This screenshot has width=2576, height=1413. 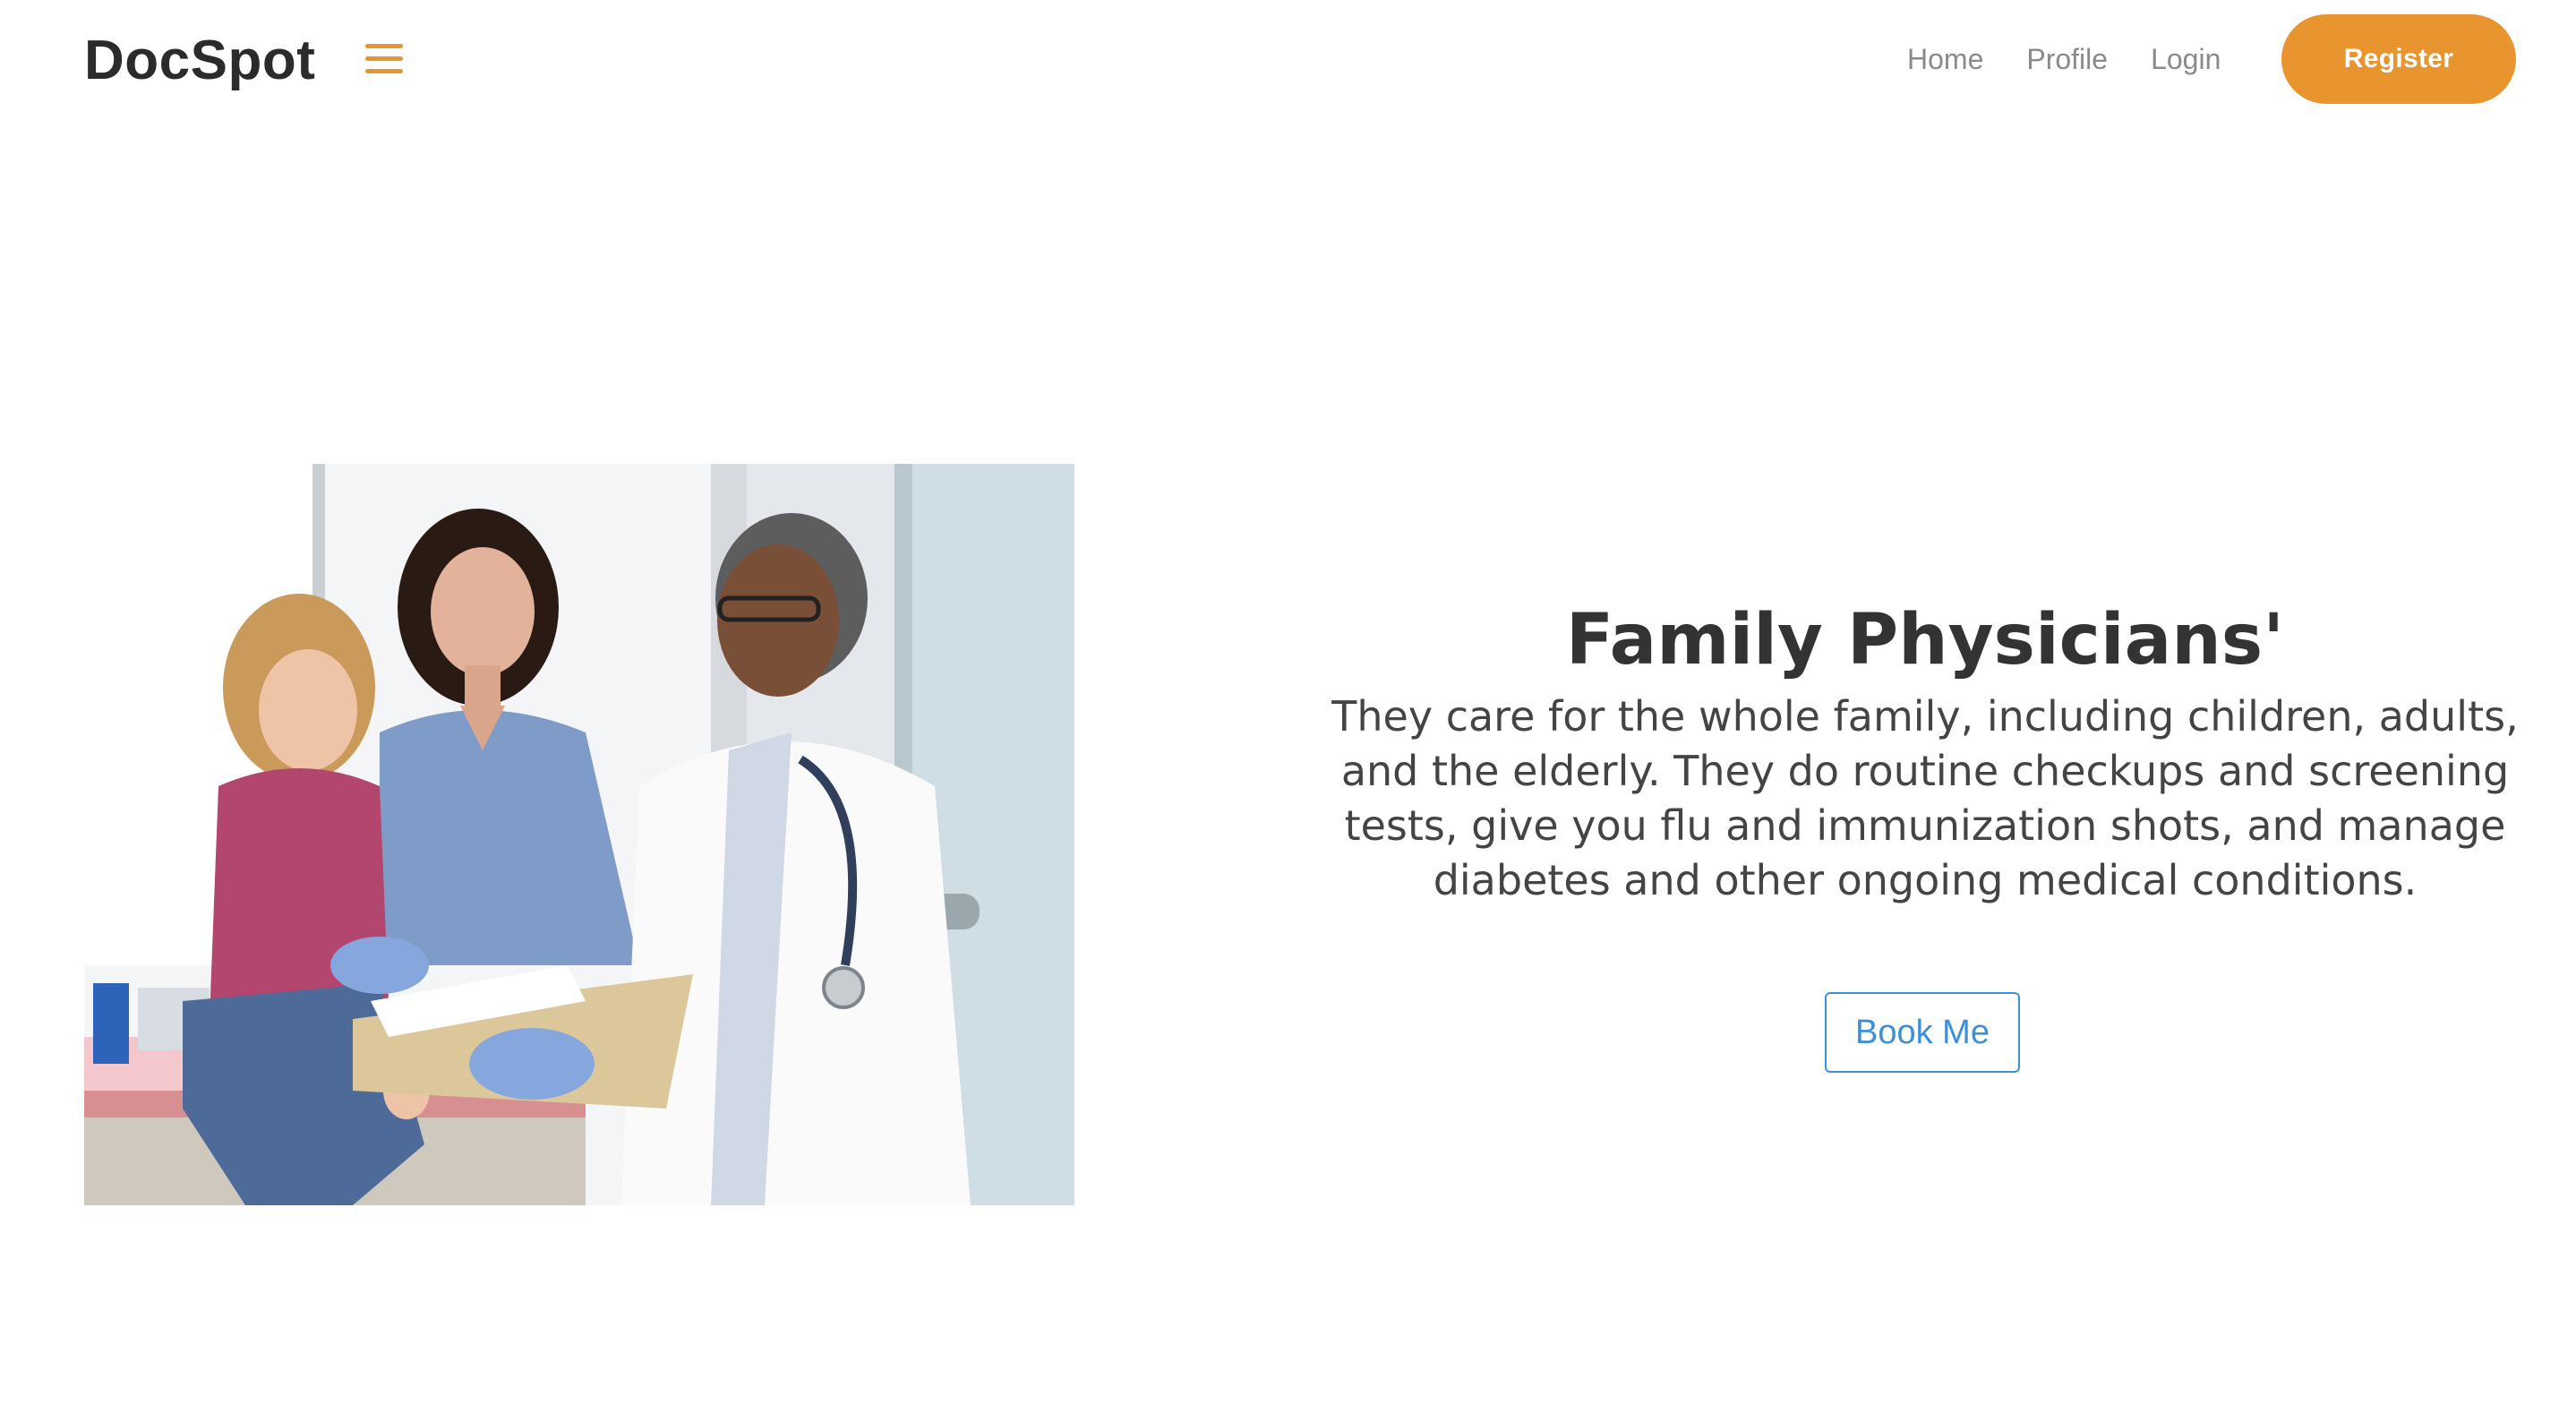 What do you see at coordinates (200, 61) in the screenshot?
I see `brand-logo: DocSpot` at bounding box center [200, 61].